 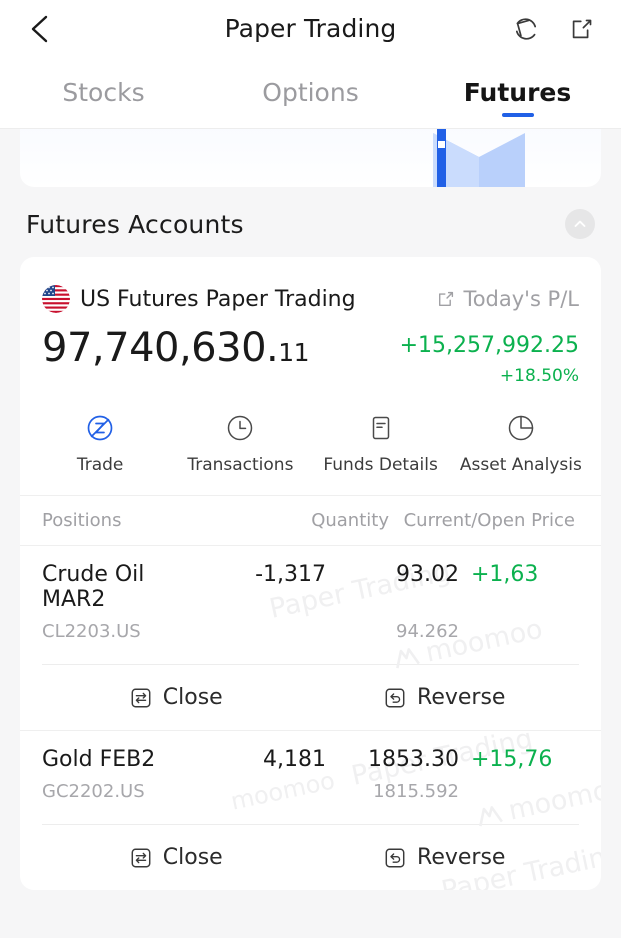 I want to click on column-header-quantity: Quantity, so click(x=350, y=521).